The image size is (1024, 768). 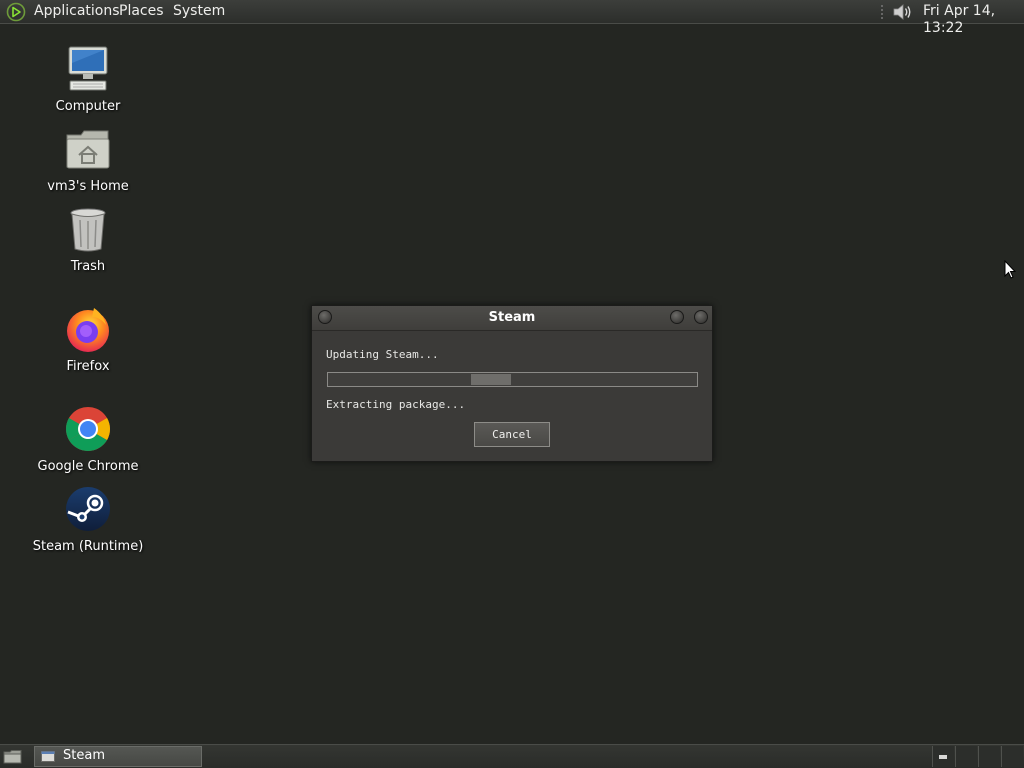 What do you see at coordinates (973, 20) in the screenshot?
I see `clock: Fri Apr 14, 13:22` at bounding box center [973, 20].